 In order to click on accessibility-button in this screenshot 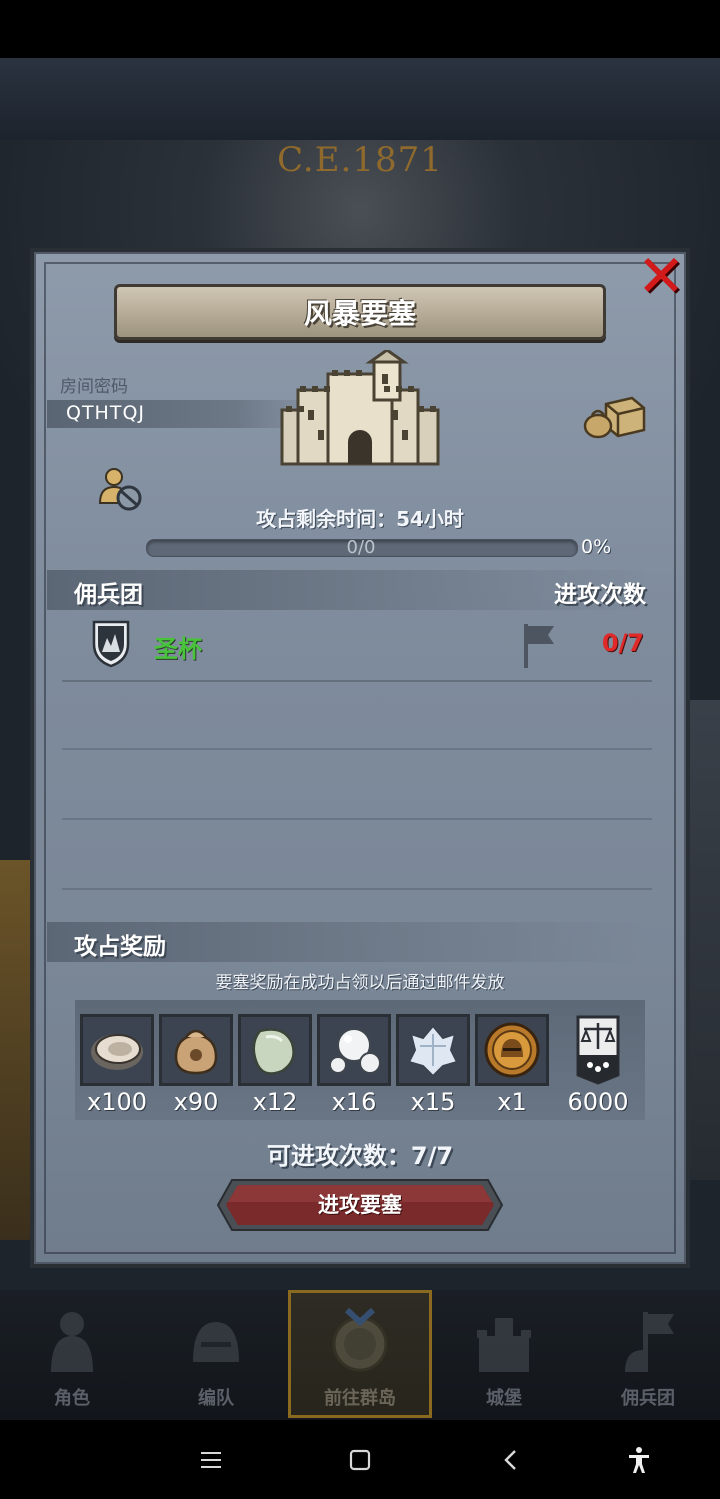, I will do `click(639, 1460)`.